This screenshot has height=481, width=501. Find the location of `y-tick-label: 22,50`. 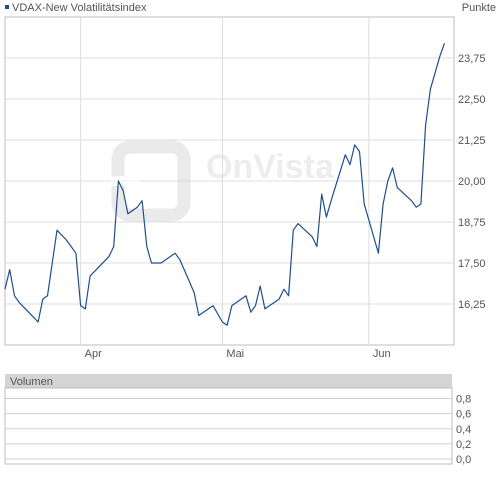

y-tick-label: 22,50 is located at coordinates (472, 100).